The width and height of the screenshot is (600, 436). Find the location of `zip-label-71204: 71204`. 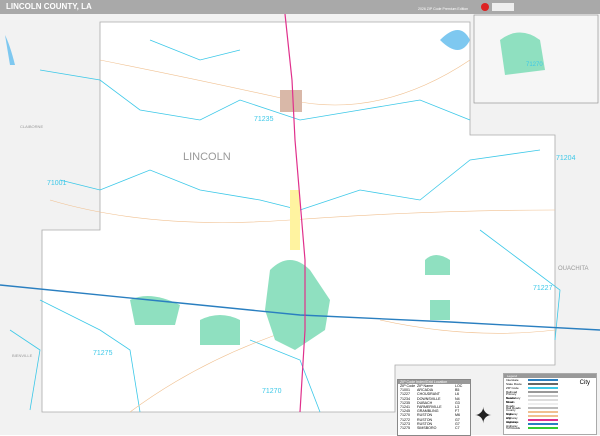

zip-label-71204: 71204 is located at coordinates (566, 158).